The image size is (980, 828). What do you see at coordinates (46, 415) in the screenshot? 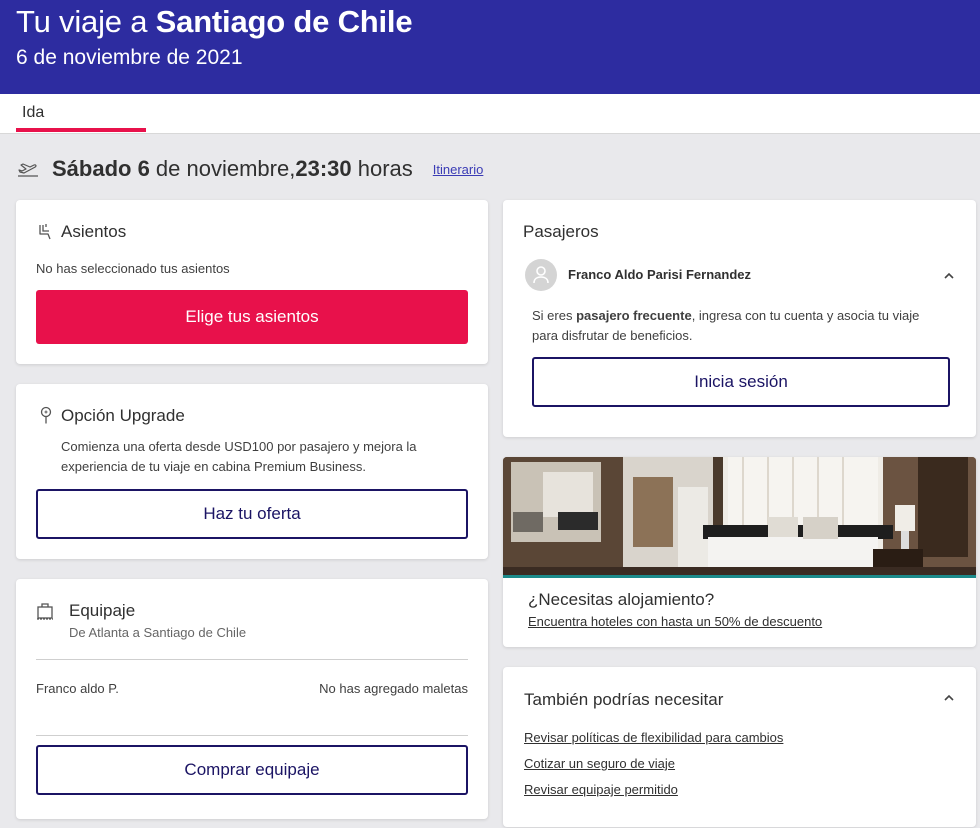
I see `upgrade-tag-icon` at bounding box center [46, 415].